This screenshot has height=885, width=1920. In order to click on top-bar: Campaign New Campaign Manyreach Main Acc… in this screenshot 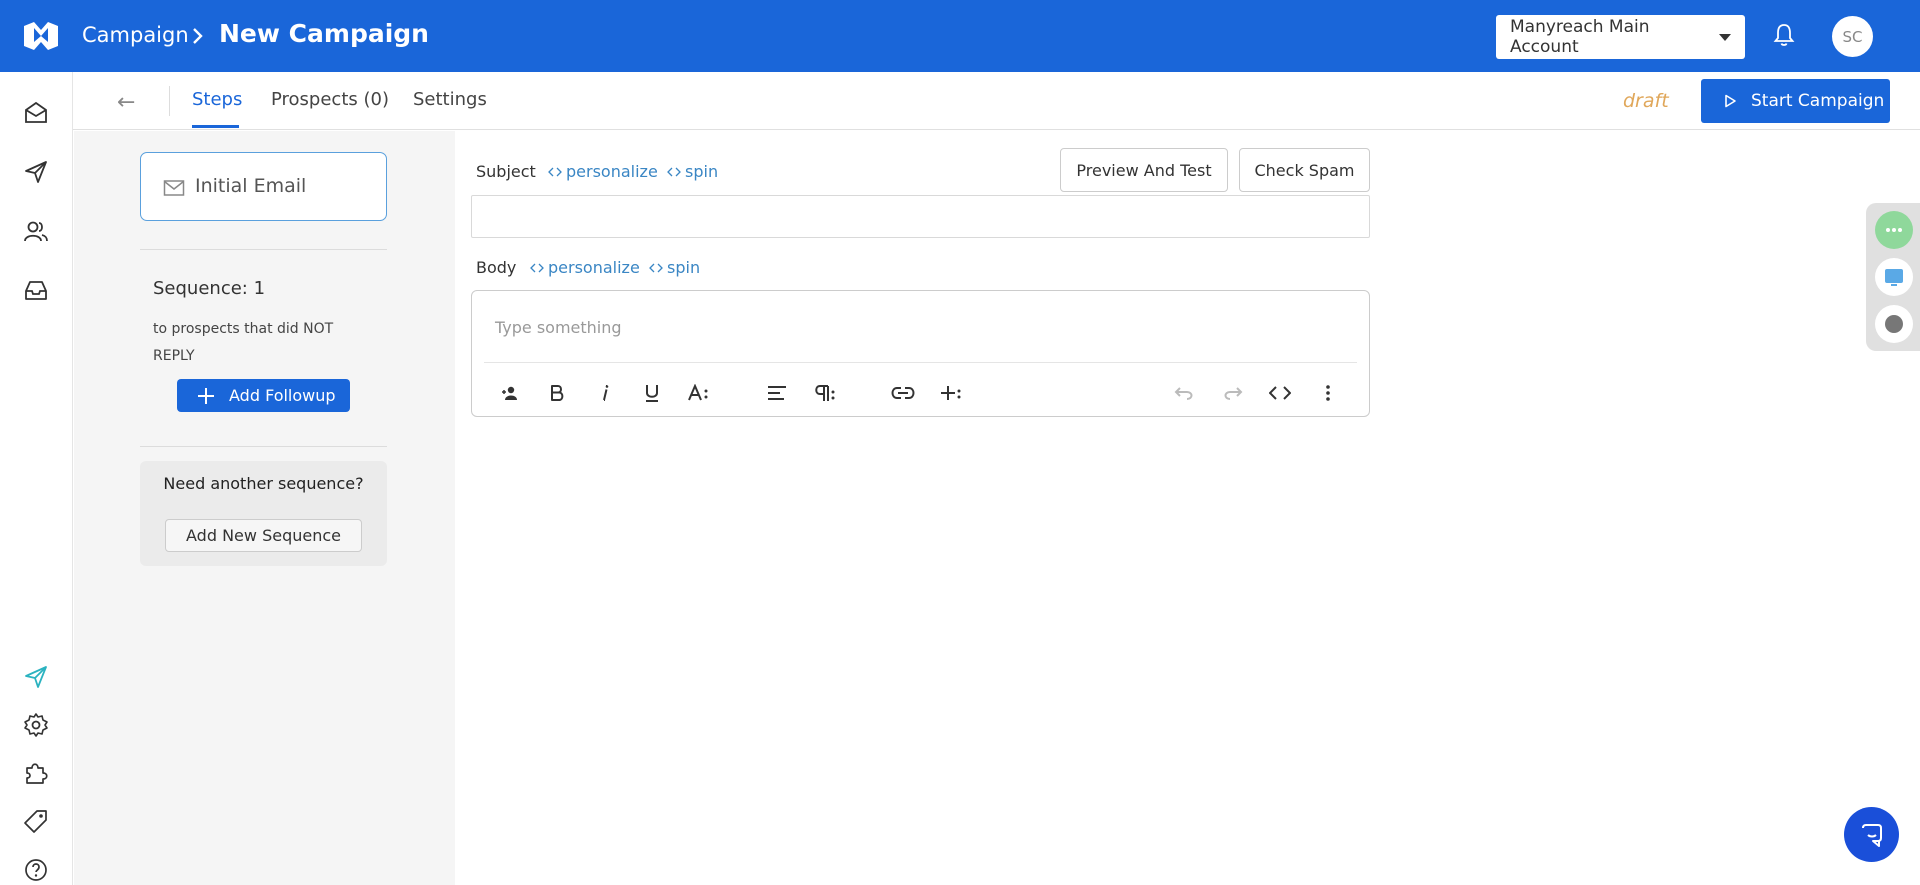, I will do `click(960, 36)`.